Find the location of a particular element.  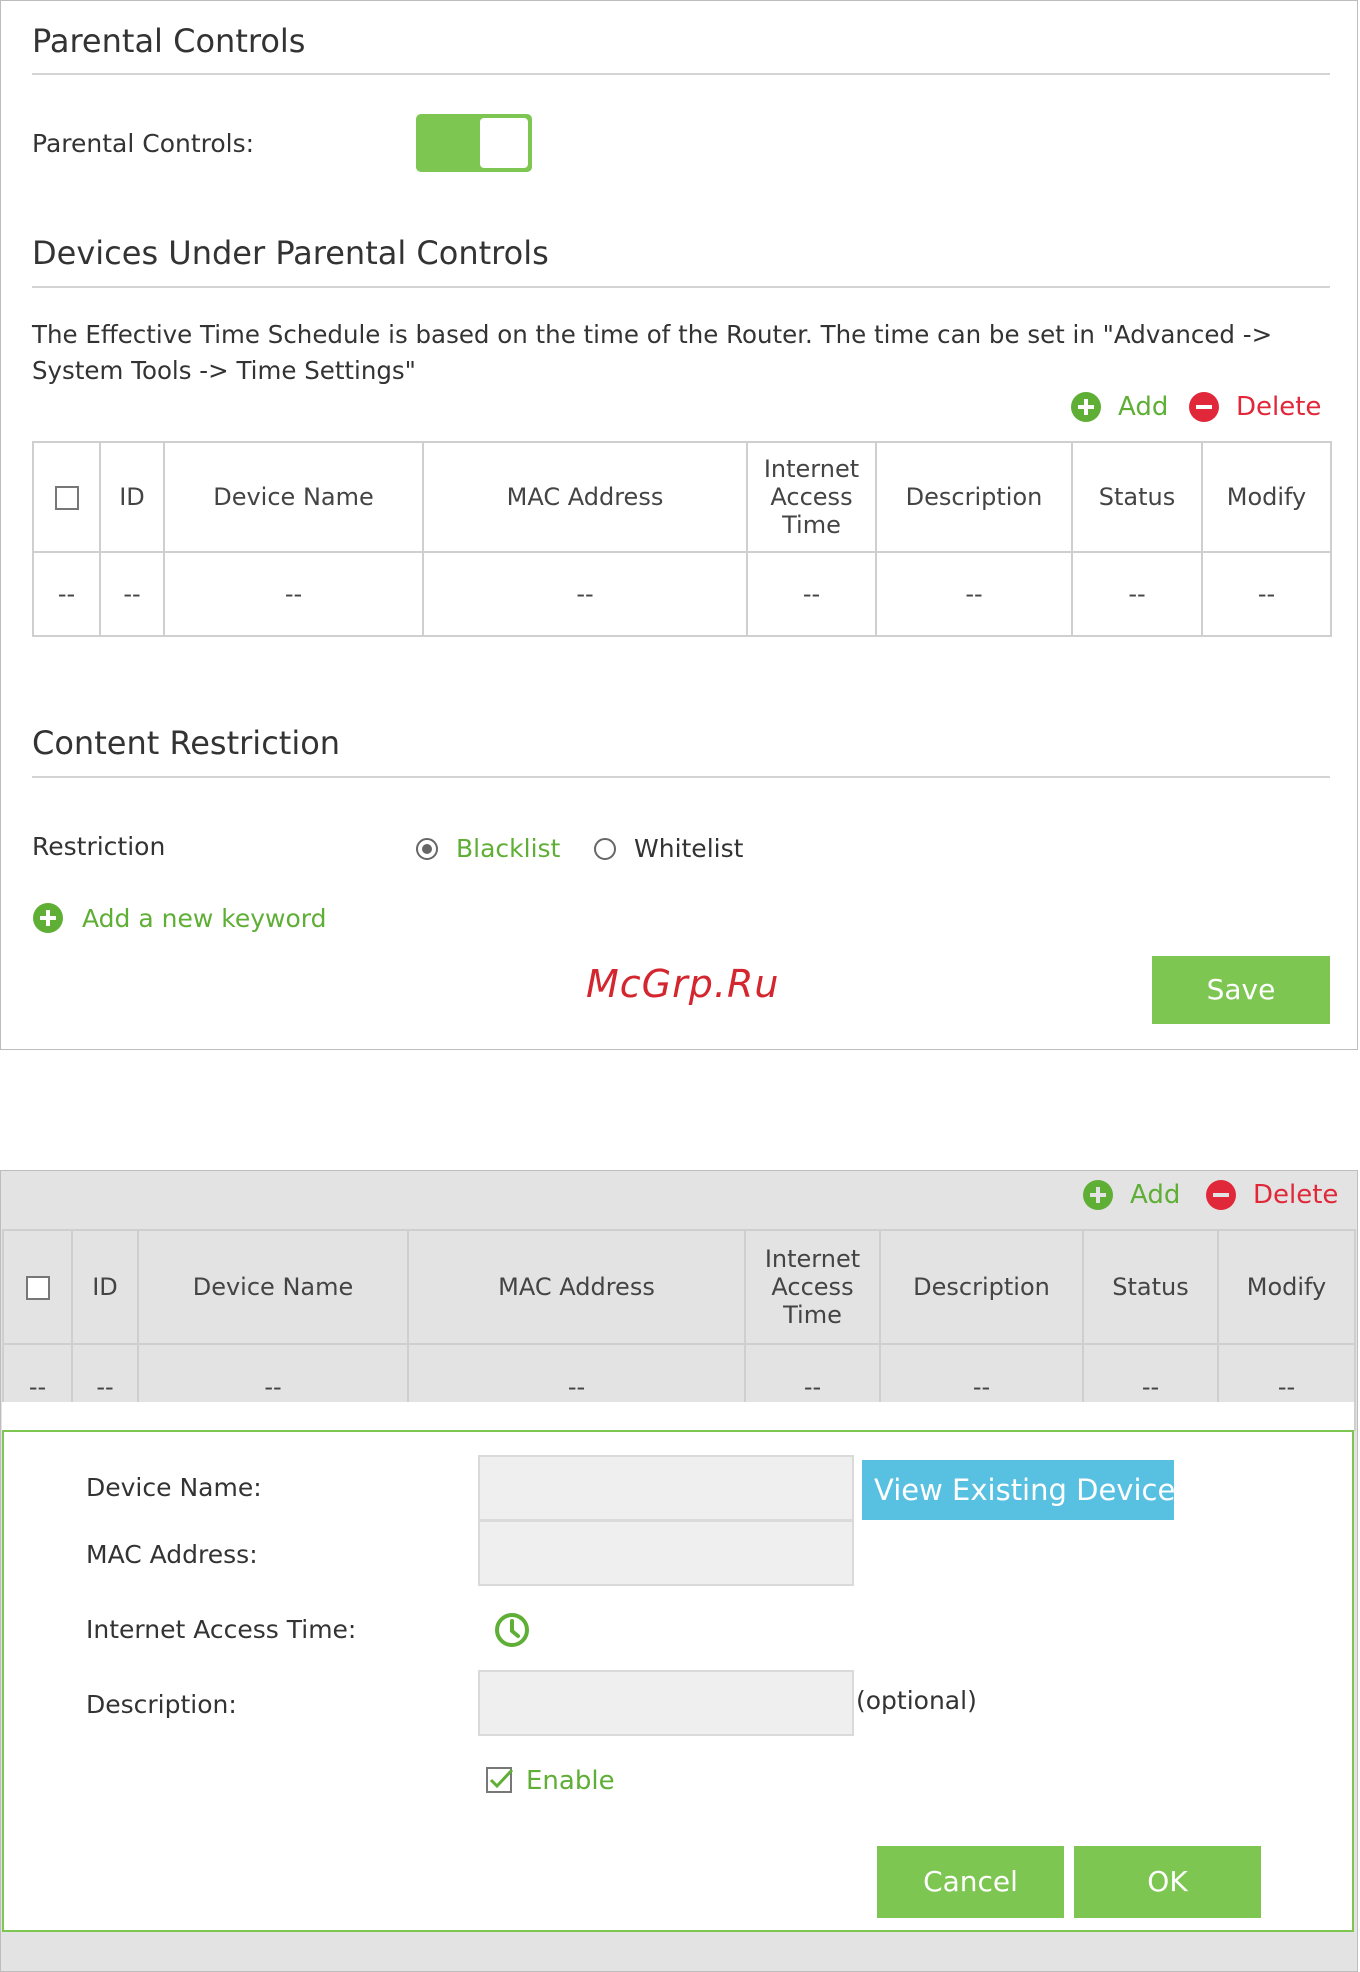

mac-address-label: MAC Address: is located at coordinates (172, 1554).